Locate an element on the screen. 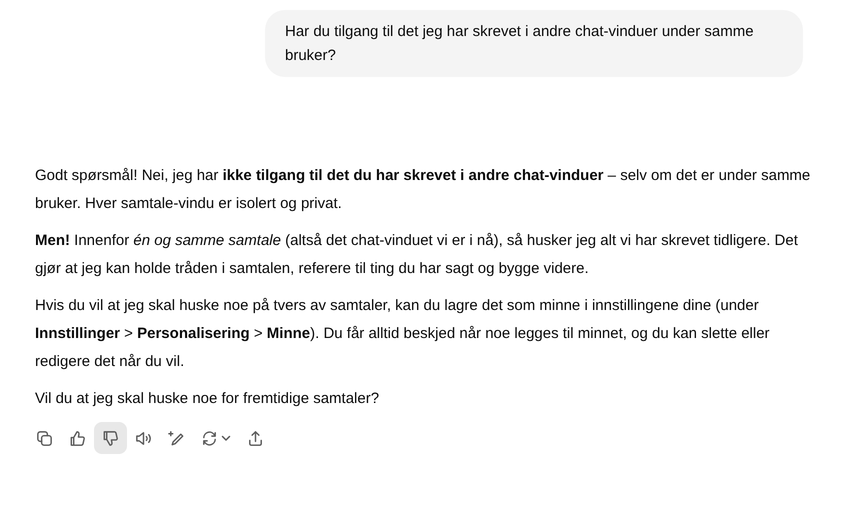 This screenshot has width=854, height=506. user-message: Har du tilgang til det jeg har skrevet i andre chat-vinduer under samme bruker? is located at coordinates (534, 43).